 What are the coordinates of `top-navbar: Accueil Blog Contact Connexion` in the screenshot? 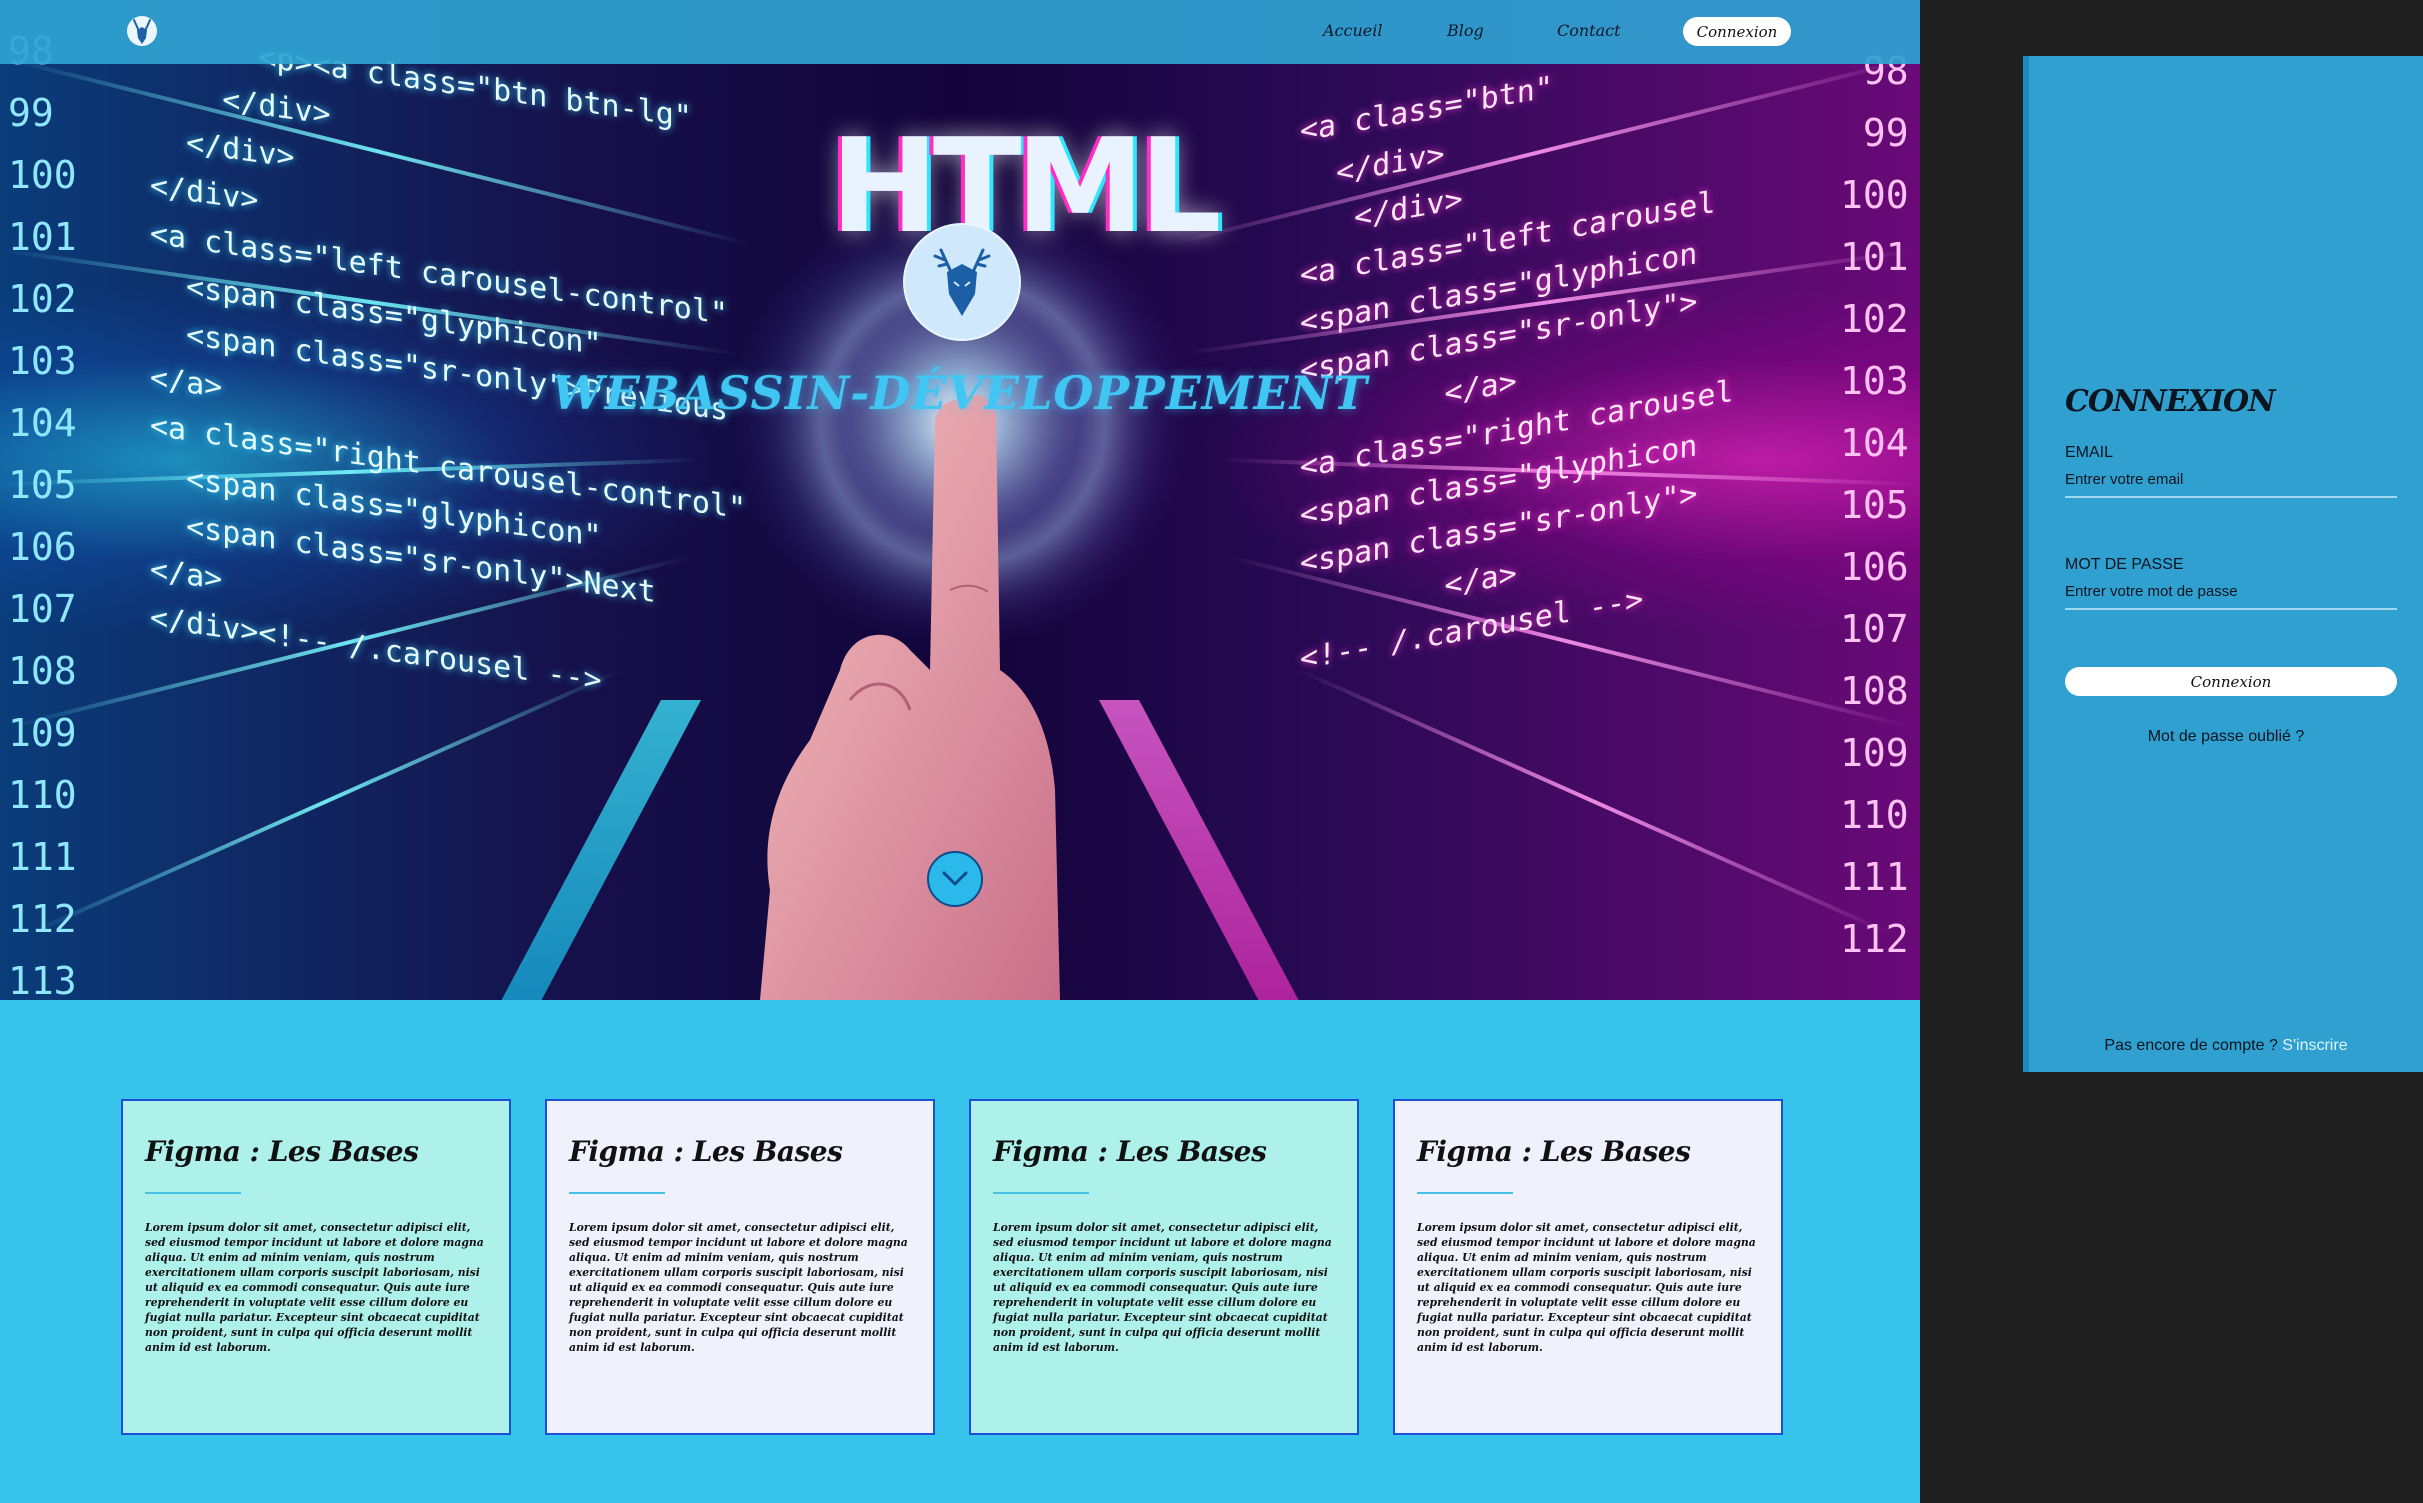 It's located at (960, 32).